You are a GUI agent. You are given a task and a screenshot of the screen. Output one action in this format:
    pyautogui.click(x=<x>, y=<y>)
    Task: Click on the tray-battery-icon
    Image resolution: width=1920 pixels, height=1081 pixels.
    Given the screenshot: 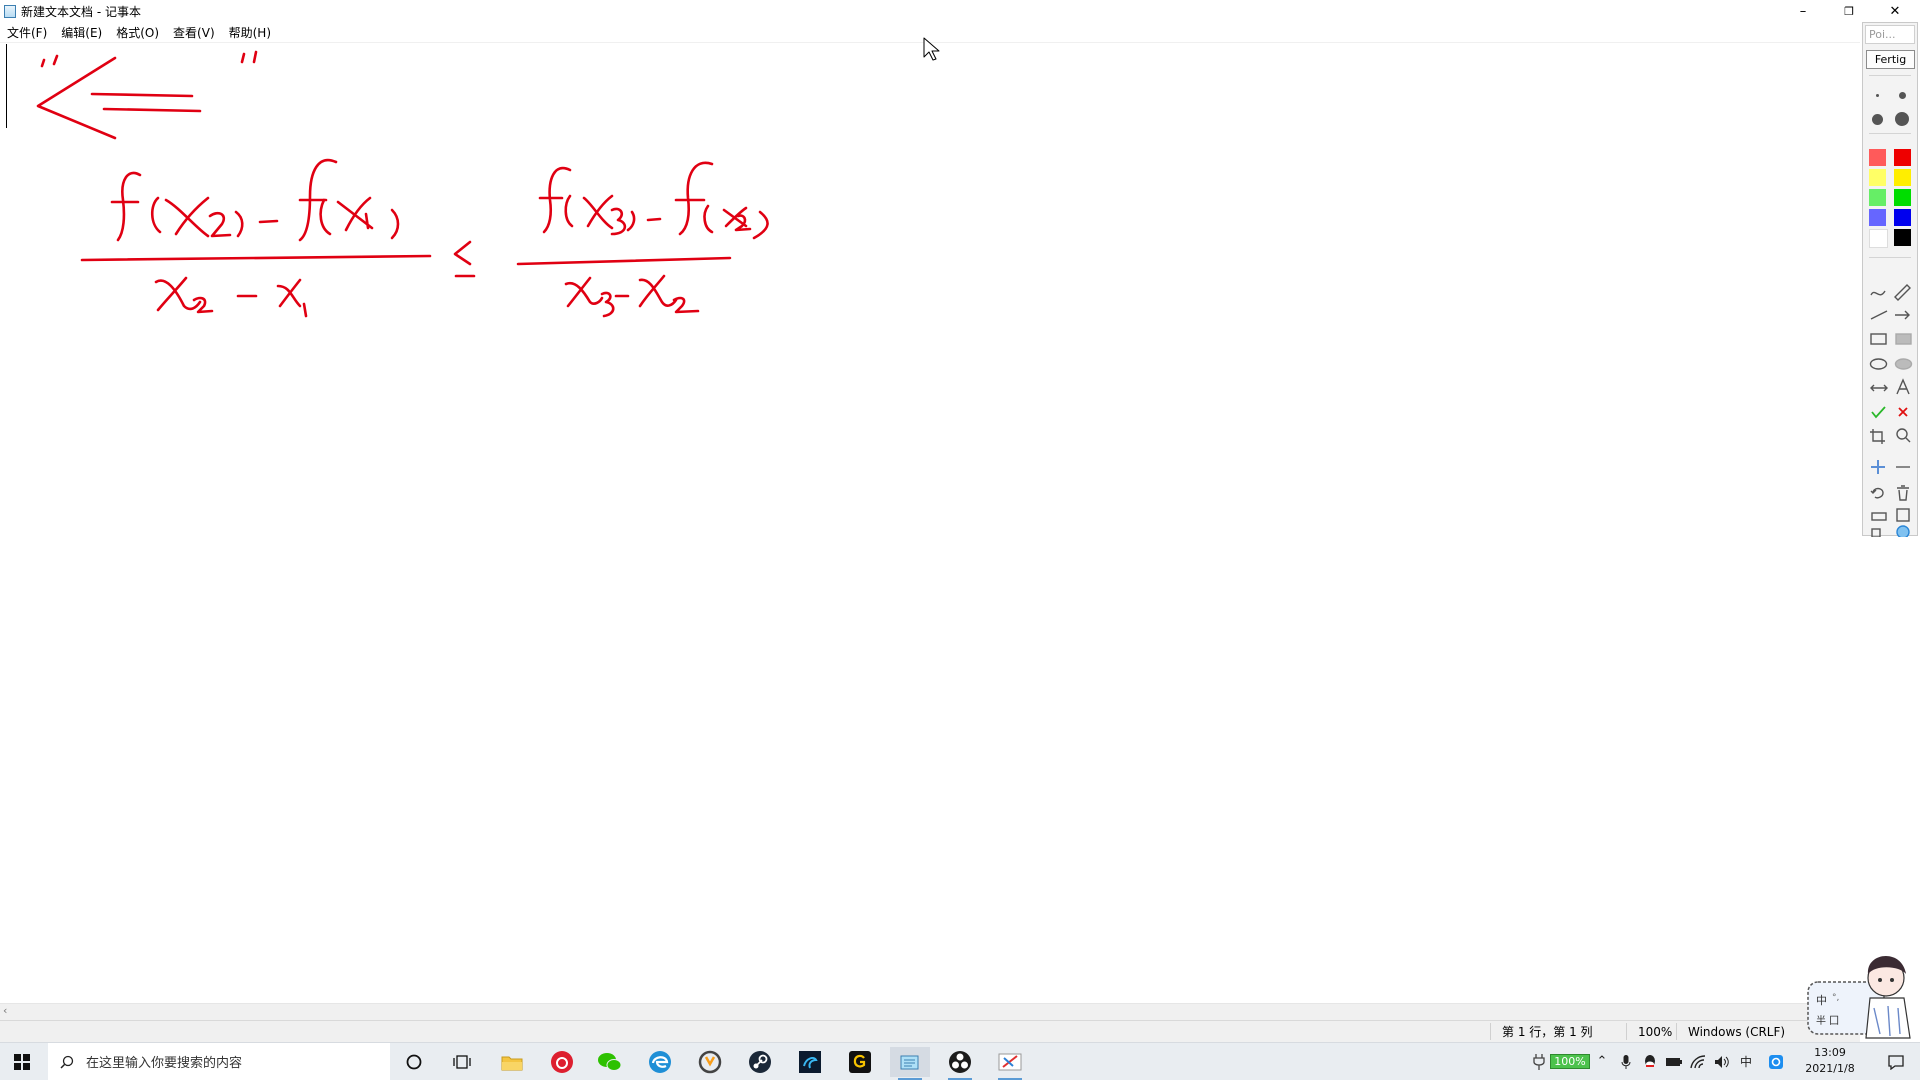 What is the action you would take?
    pyautogui.click(x=1674, y=1061)
    